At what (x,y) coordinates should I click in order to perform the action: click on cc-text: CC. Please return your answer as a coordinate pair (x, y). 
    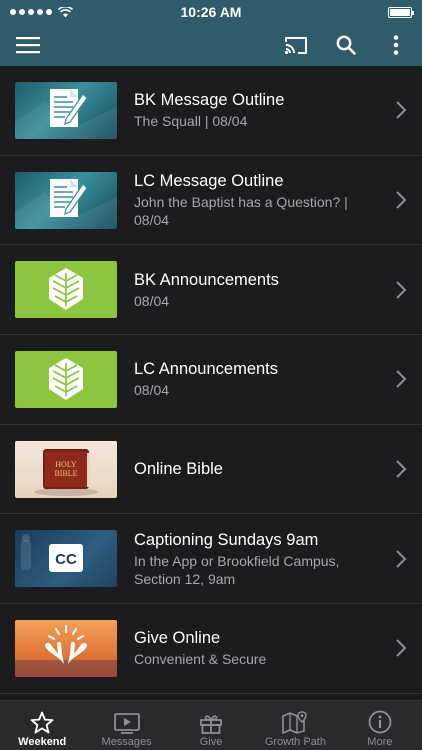
    Looking at the image, I should click on (66, 559).